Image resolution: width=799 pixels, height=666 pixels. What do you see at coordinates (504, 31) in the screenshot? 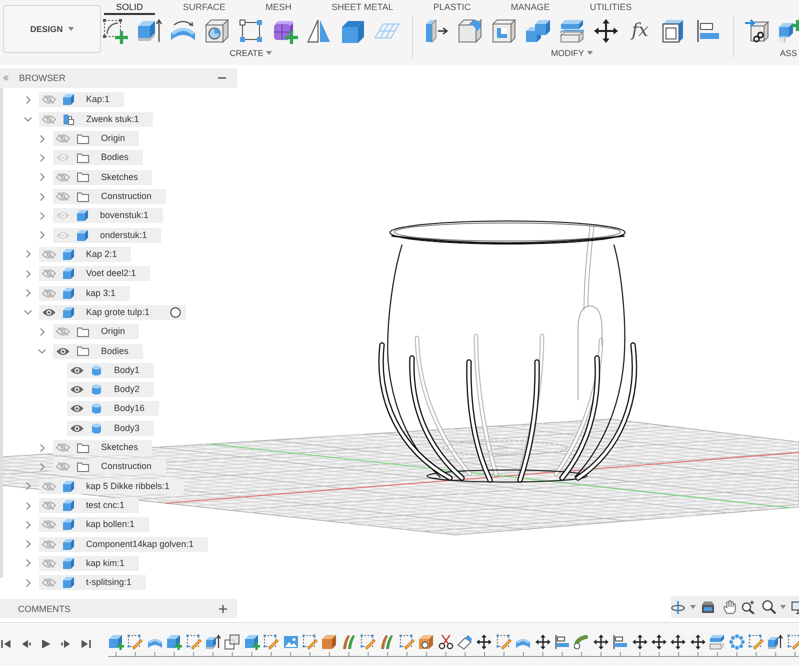
I see `shell-cube-icon` at bounding box center [504, 31].